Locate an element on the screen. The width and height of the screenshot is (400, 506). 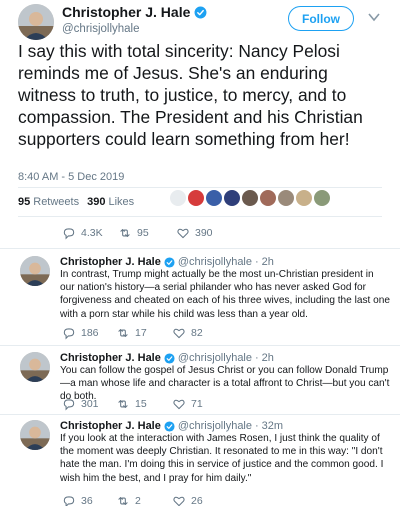
retweet-button: 95 is located at coordinates (147, 233).